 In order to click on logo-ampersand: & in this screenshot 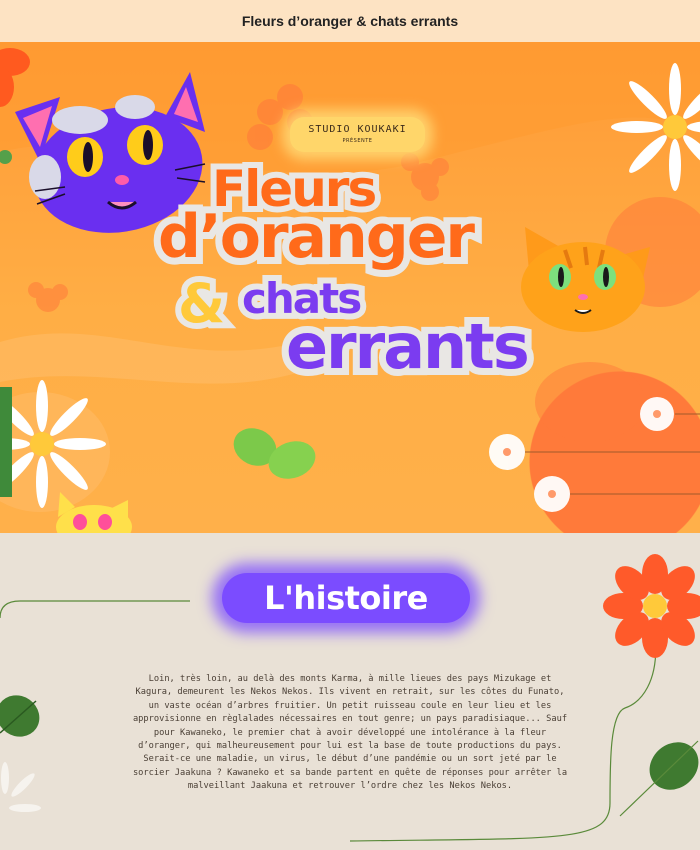, I will do `click(201, 303)`.